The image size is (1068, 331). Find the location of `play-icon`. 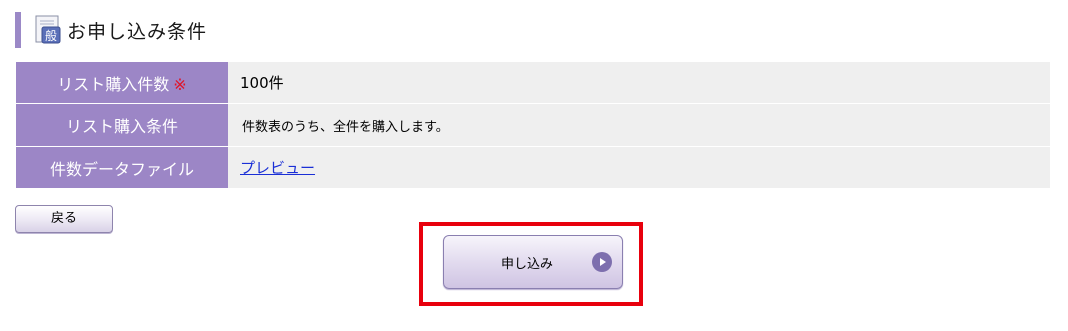

play-icon is located at coordinates (602, 262).